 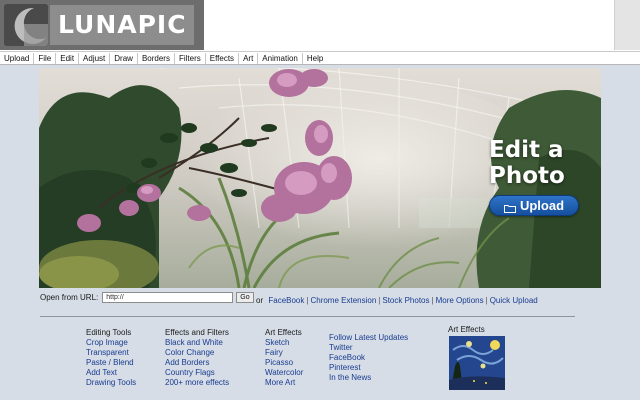 What do you see at coordinates (368, 338) in the screenshot?
I see `link-follow-updates: Follow Latest Updates` at bounding box center [368, 338].